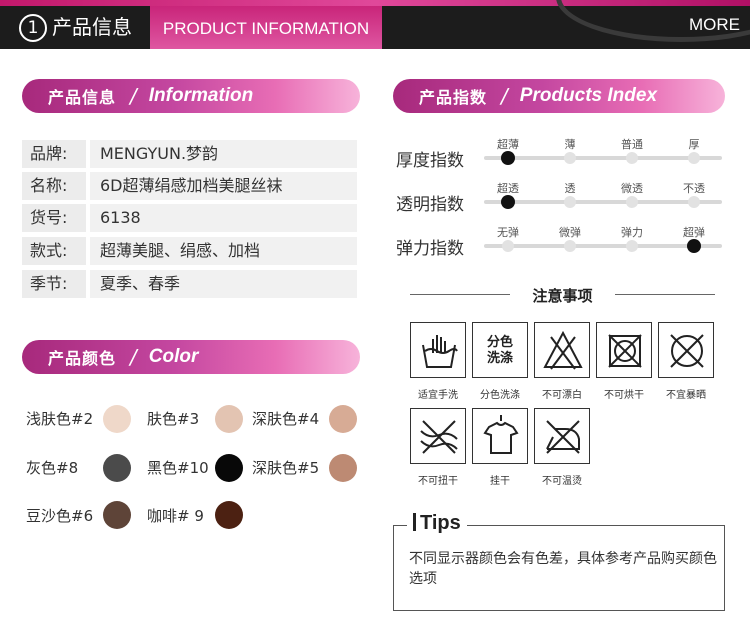  I want to click on info-label: 名称:, so click(54, 186).